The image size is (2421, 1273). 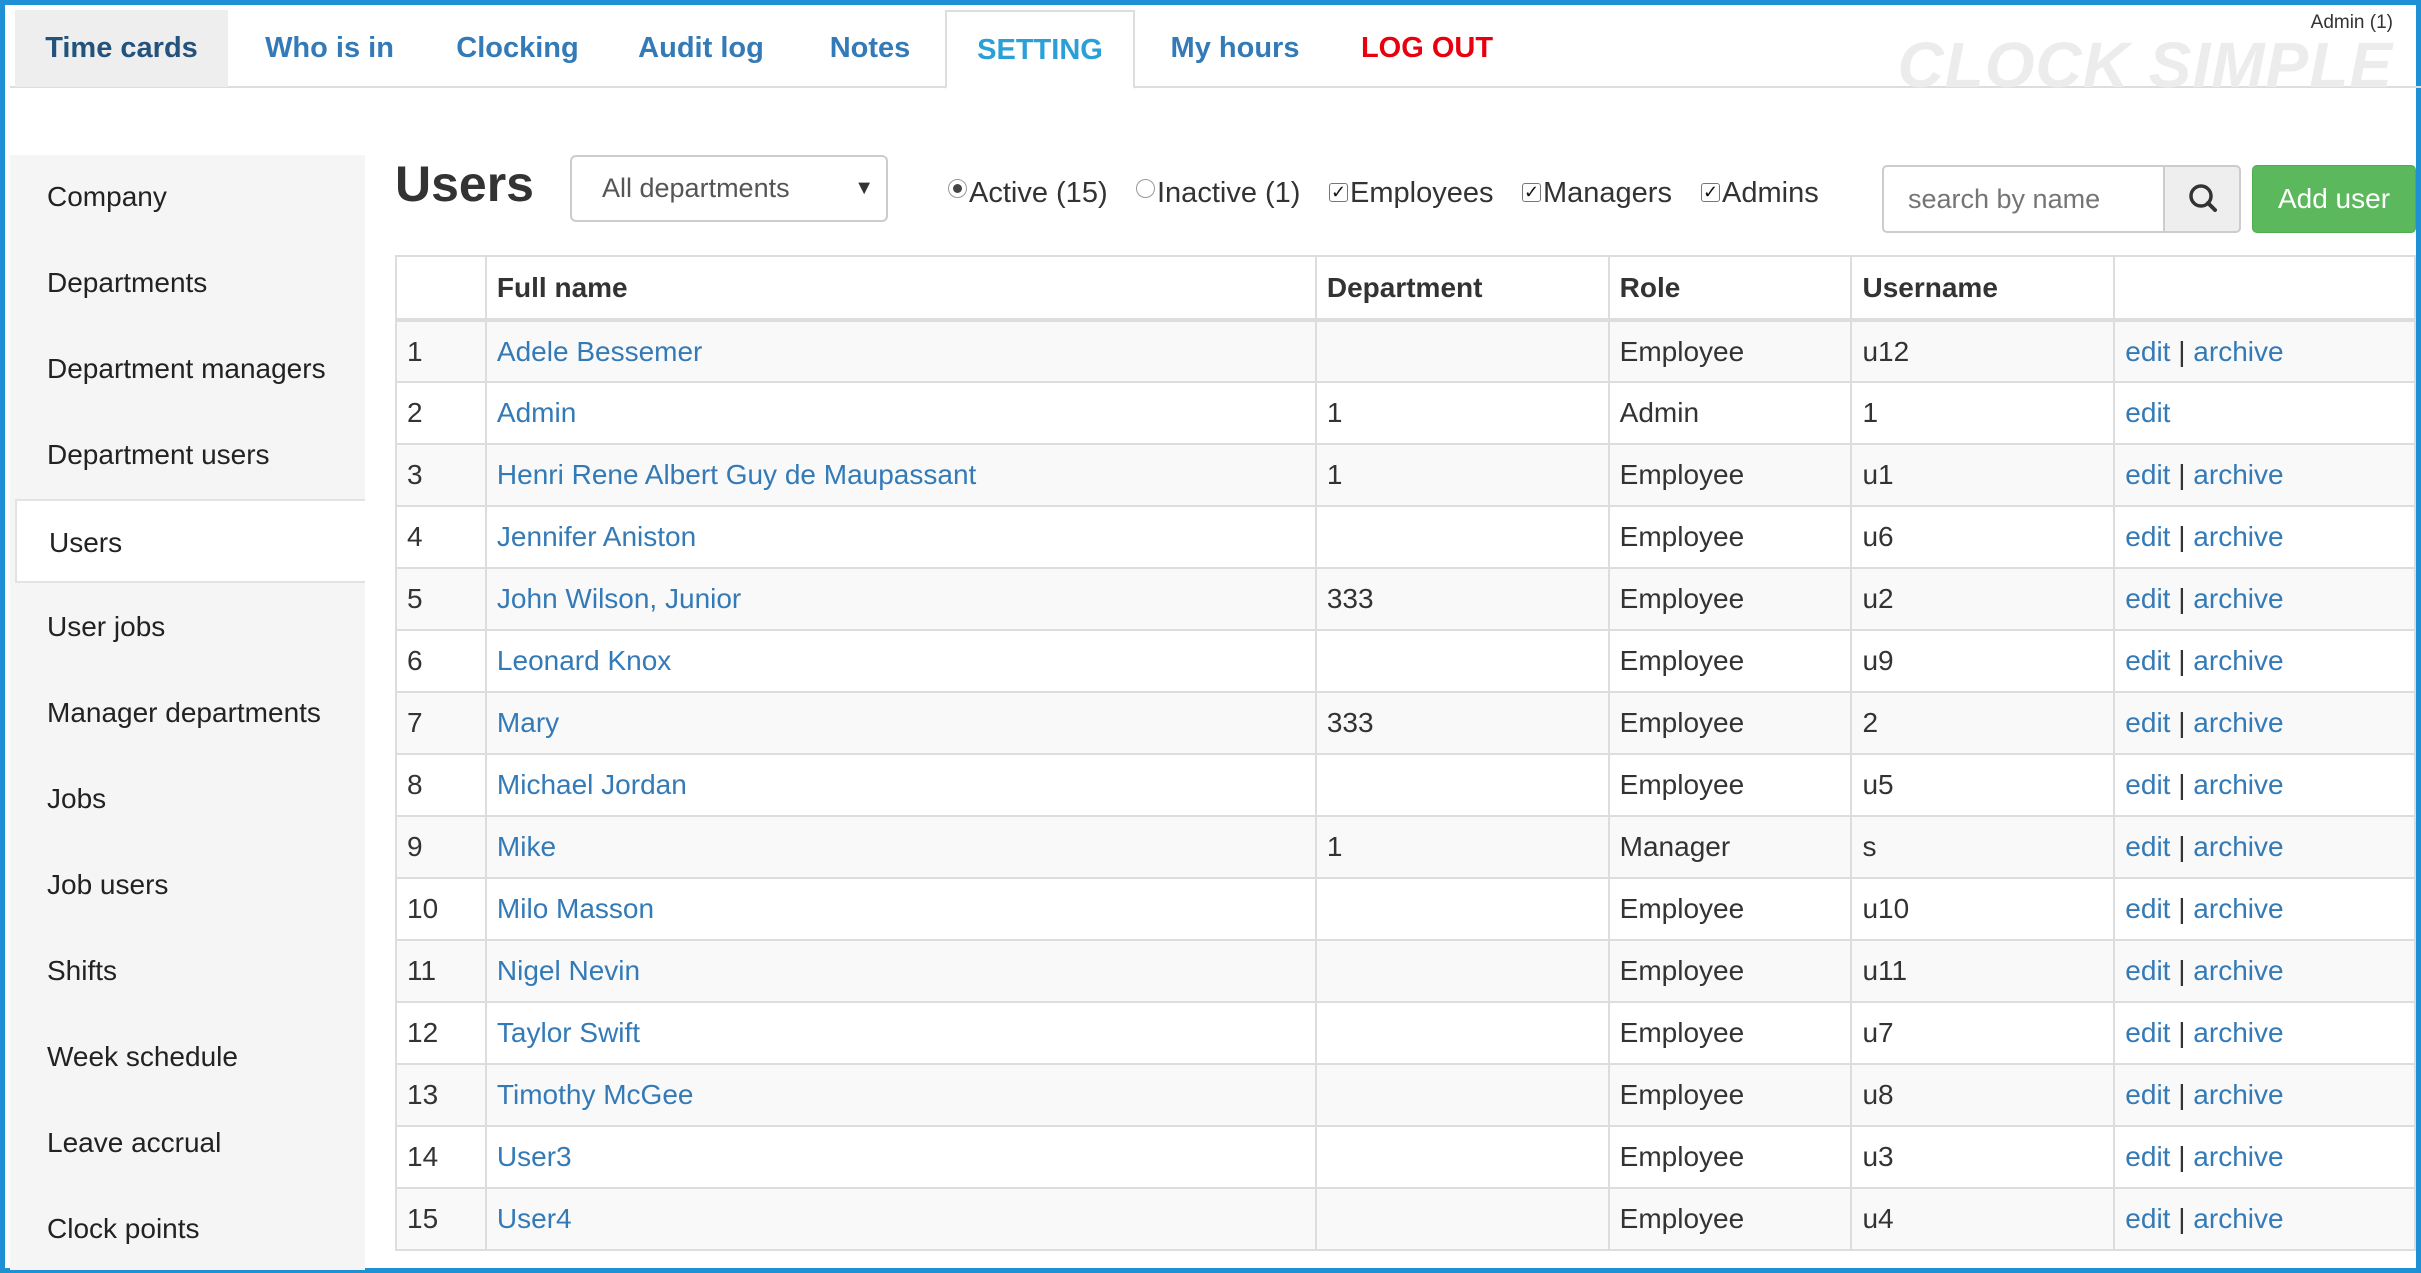 What do you see at coordinates (596, 536) in the screenshot?
I see `user-name-link: Jennifer Aniston` at bounding box center [596, 536].